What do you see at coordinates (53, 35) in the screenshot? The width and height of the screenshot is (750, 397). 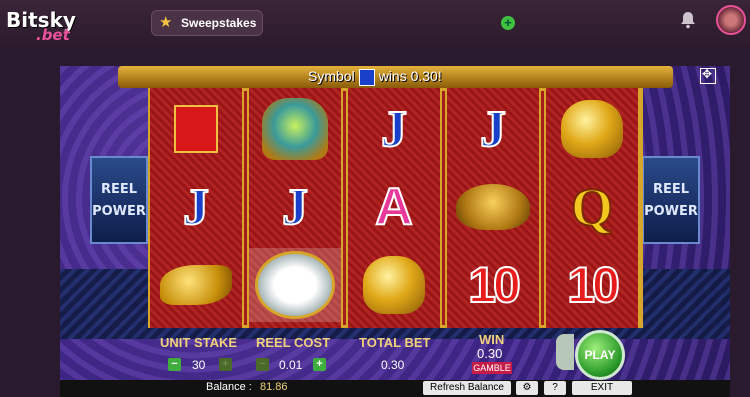 I see `logo-suffix: .bet` at bounding box center [53, 35].